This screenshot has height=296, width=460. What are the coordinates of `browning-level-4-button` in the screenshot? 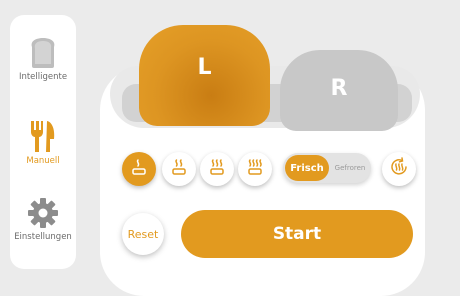 It's located at (255, 169).